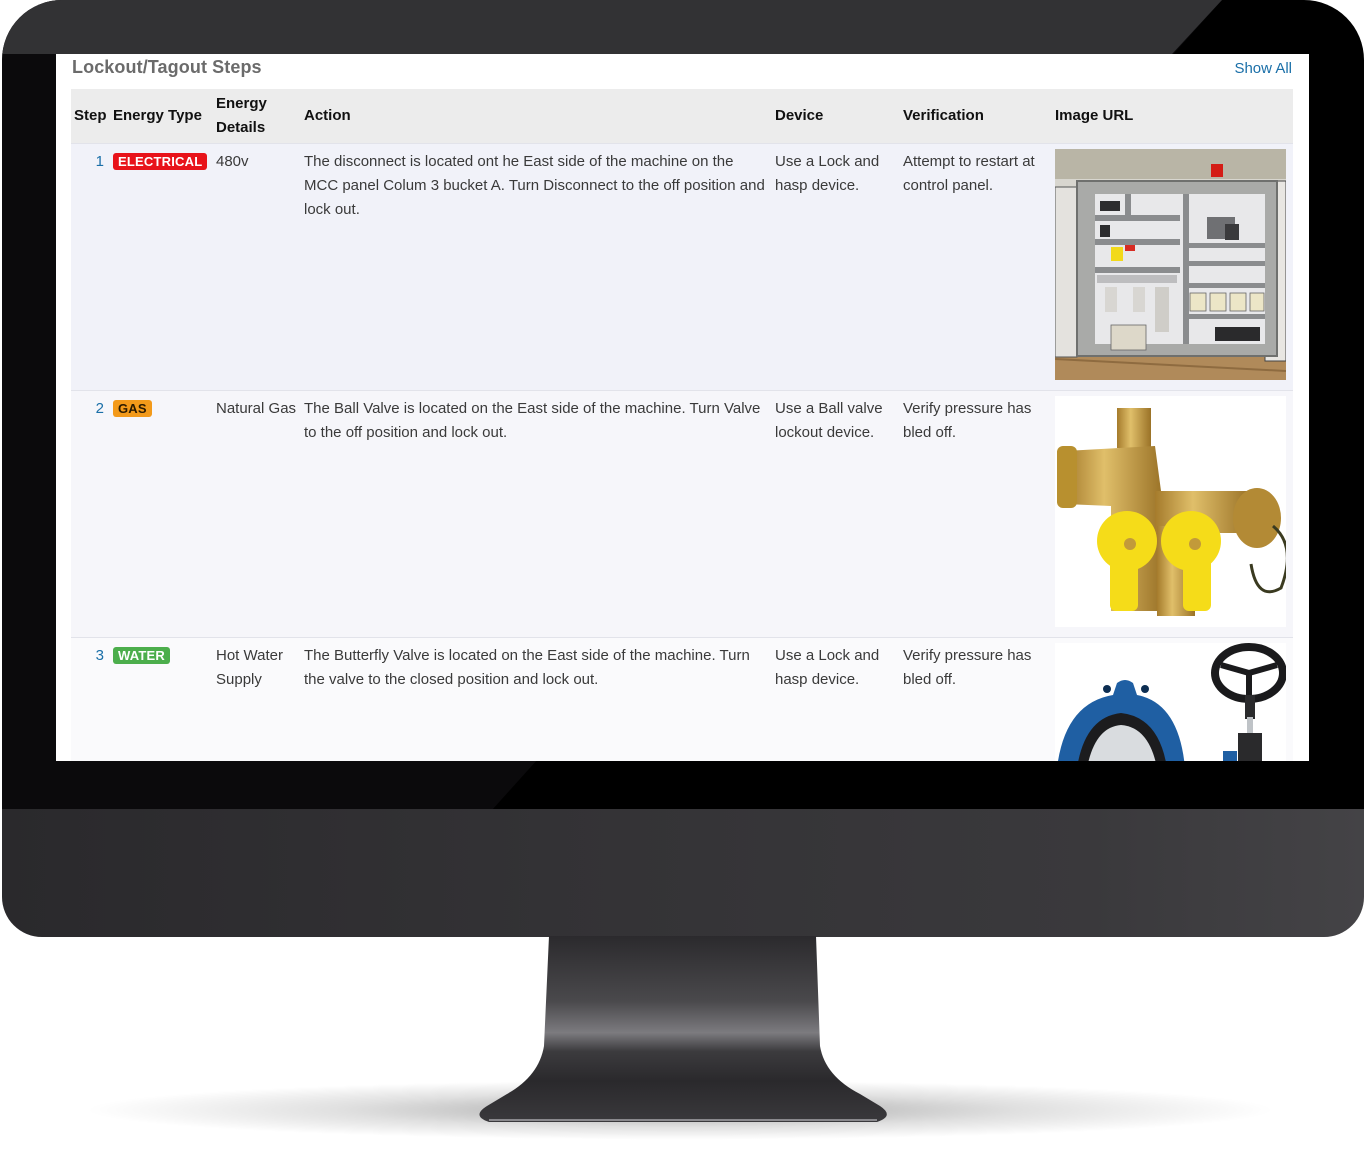 This screenshot has width=1366, height=1164. What do you see at coordinates (167, 67) in the screenshot?
I see `panel-title: Lockout/Tagout Steps` at bounding box center [167, 67].